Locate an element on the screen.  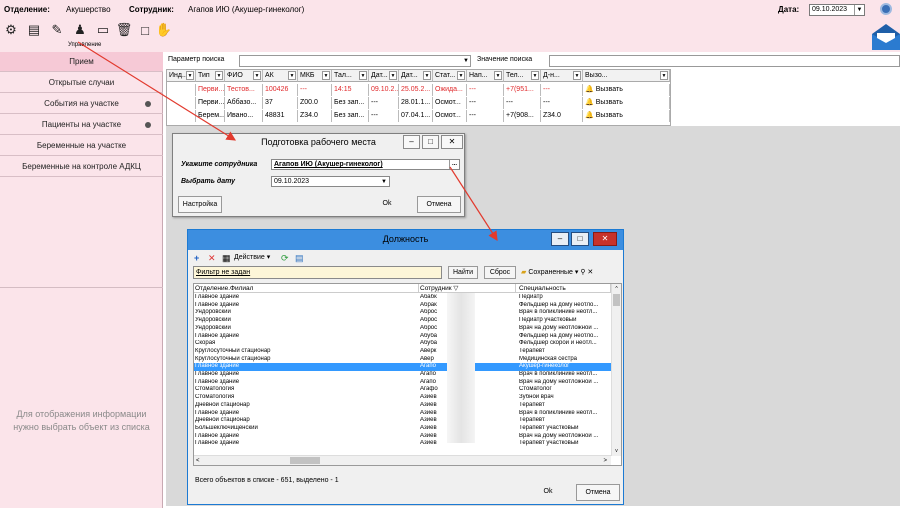
monitor-edit-icon: ▭ is located at coordinates (103, 30).